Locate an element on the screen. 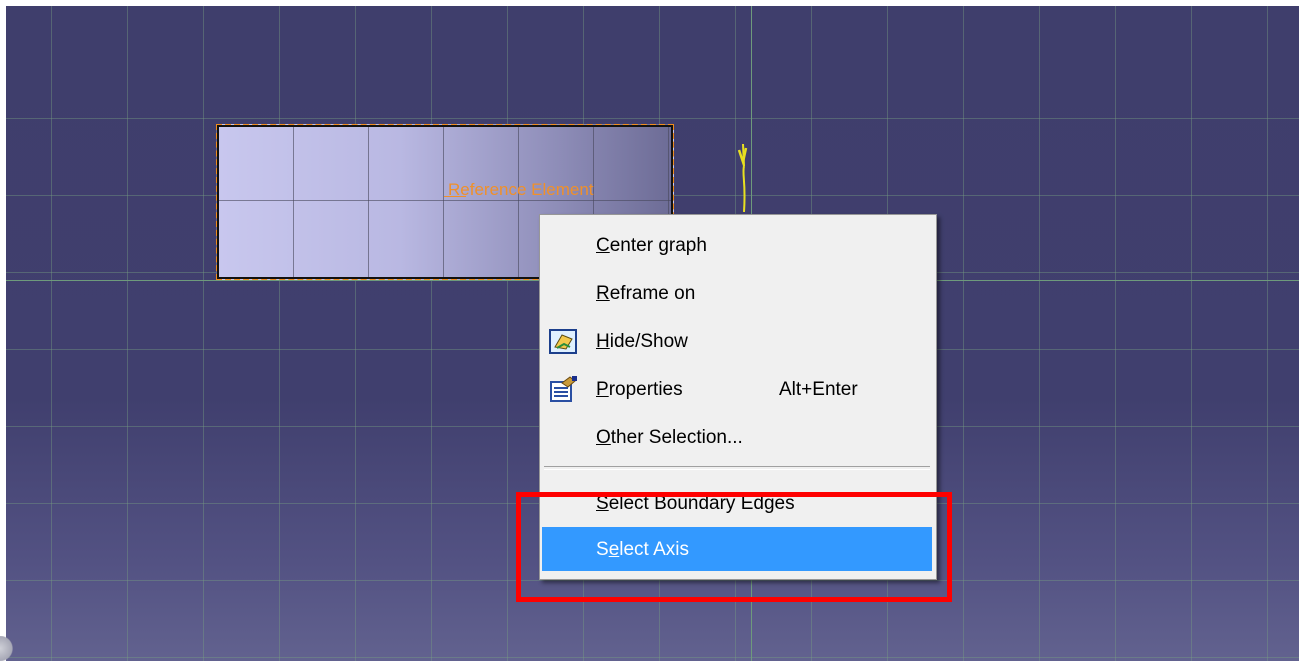 Image resolution: width=1299 pixels, height=661 pixels. reference-element-label: Reference Element is located at coordinates (521, 189).